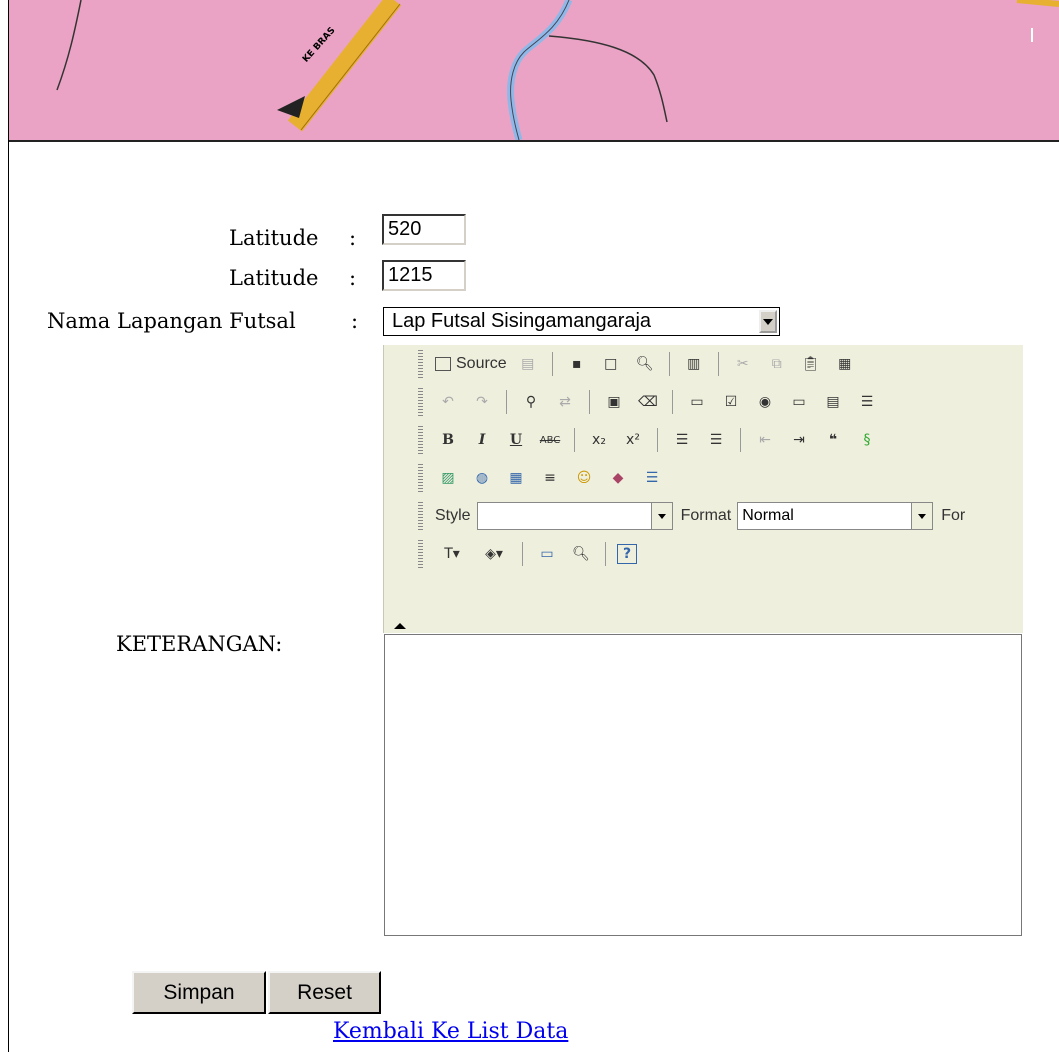 The height and width of the screenshot is (1052, 1059). I want to click on smiley-icon: ☺, so click(584, 478).